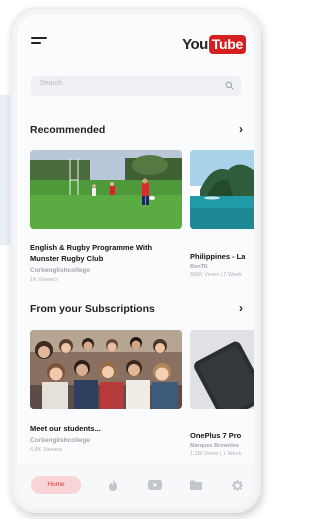  Describe the element at coordinates (214, 446) in the screenshot. I see `channel-name: Marques Brownlee` at that location.